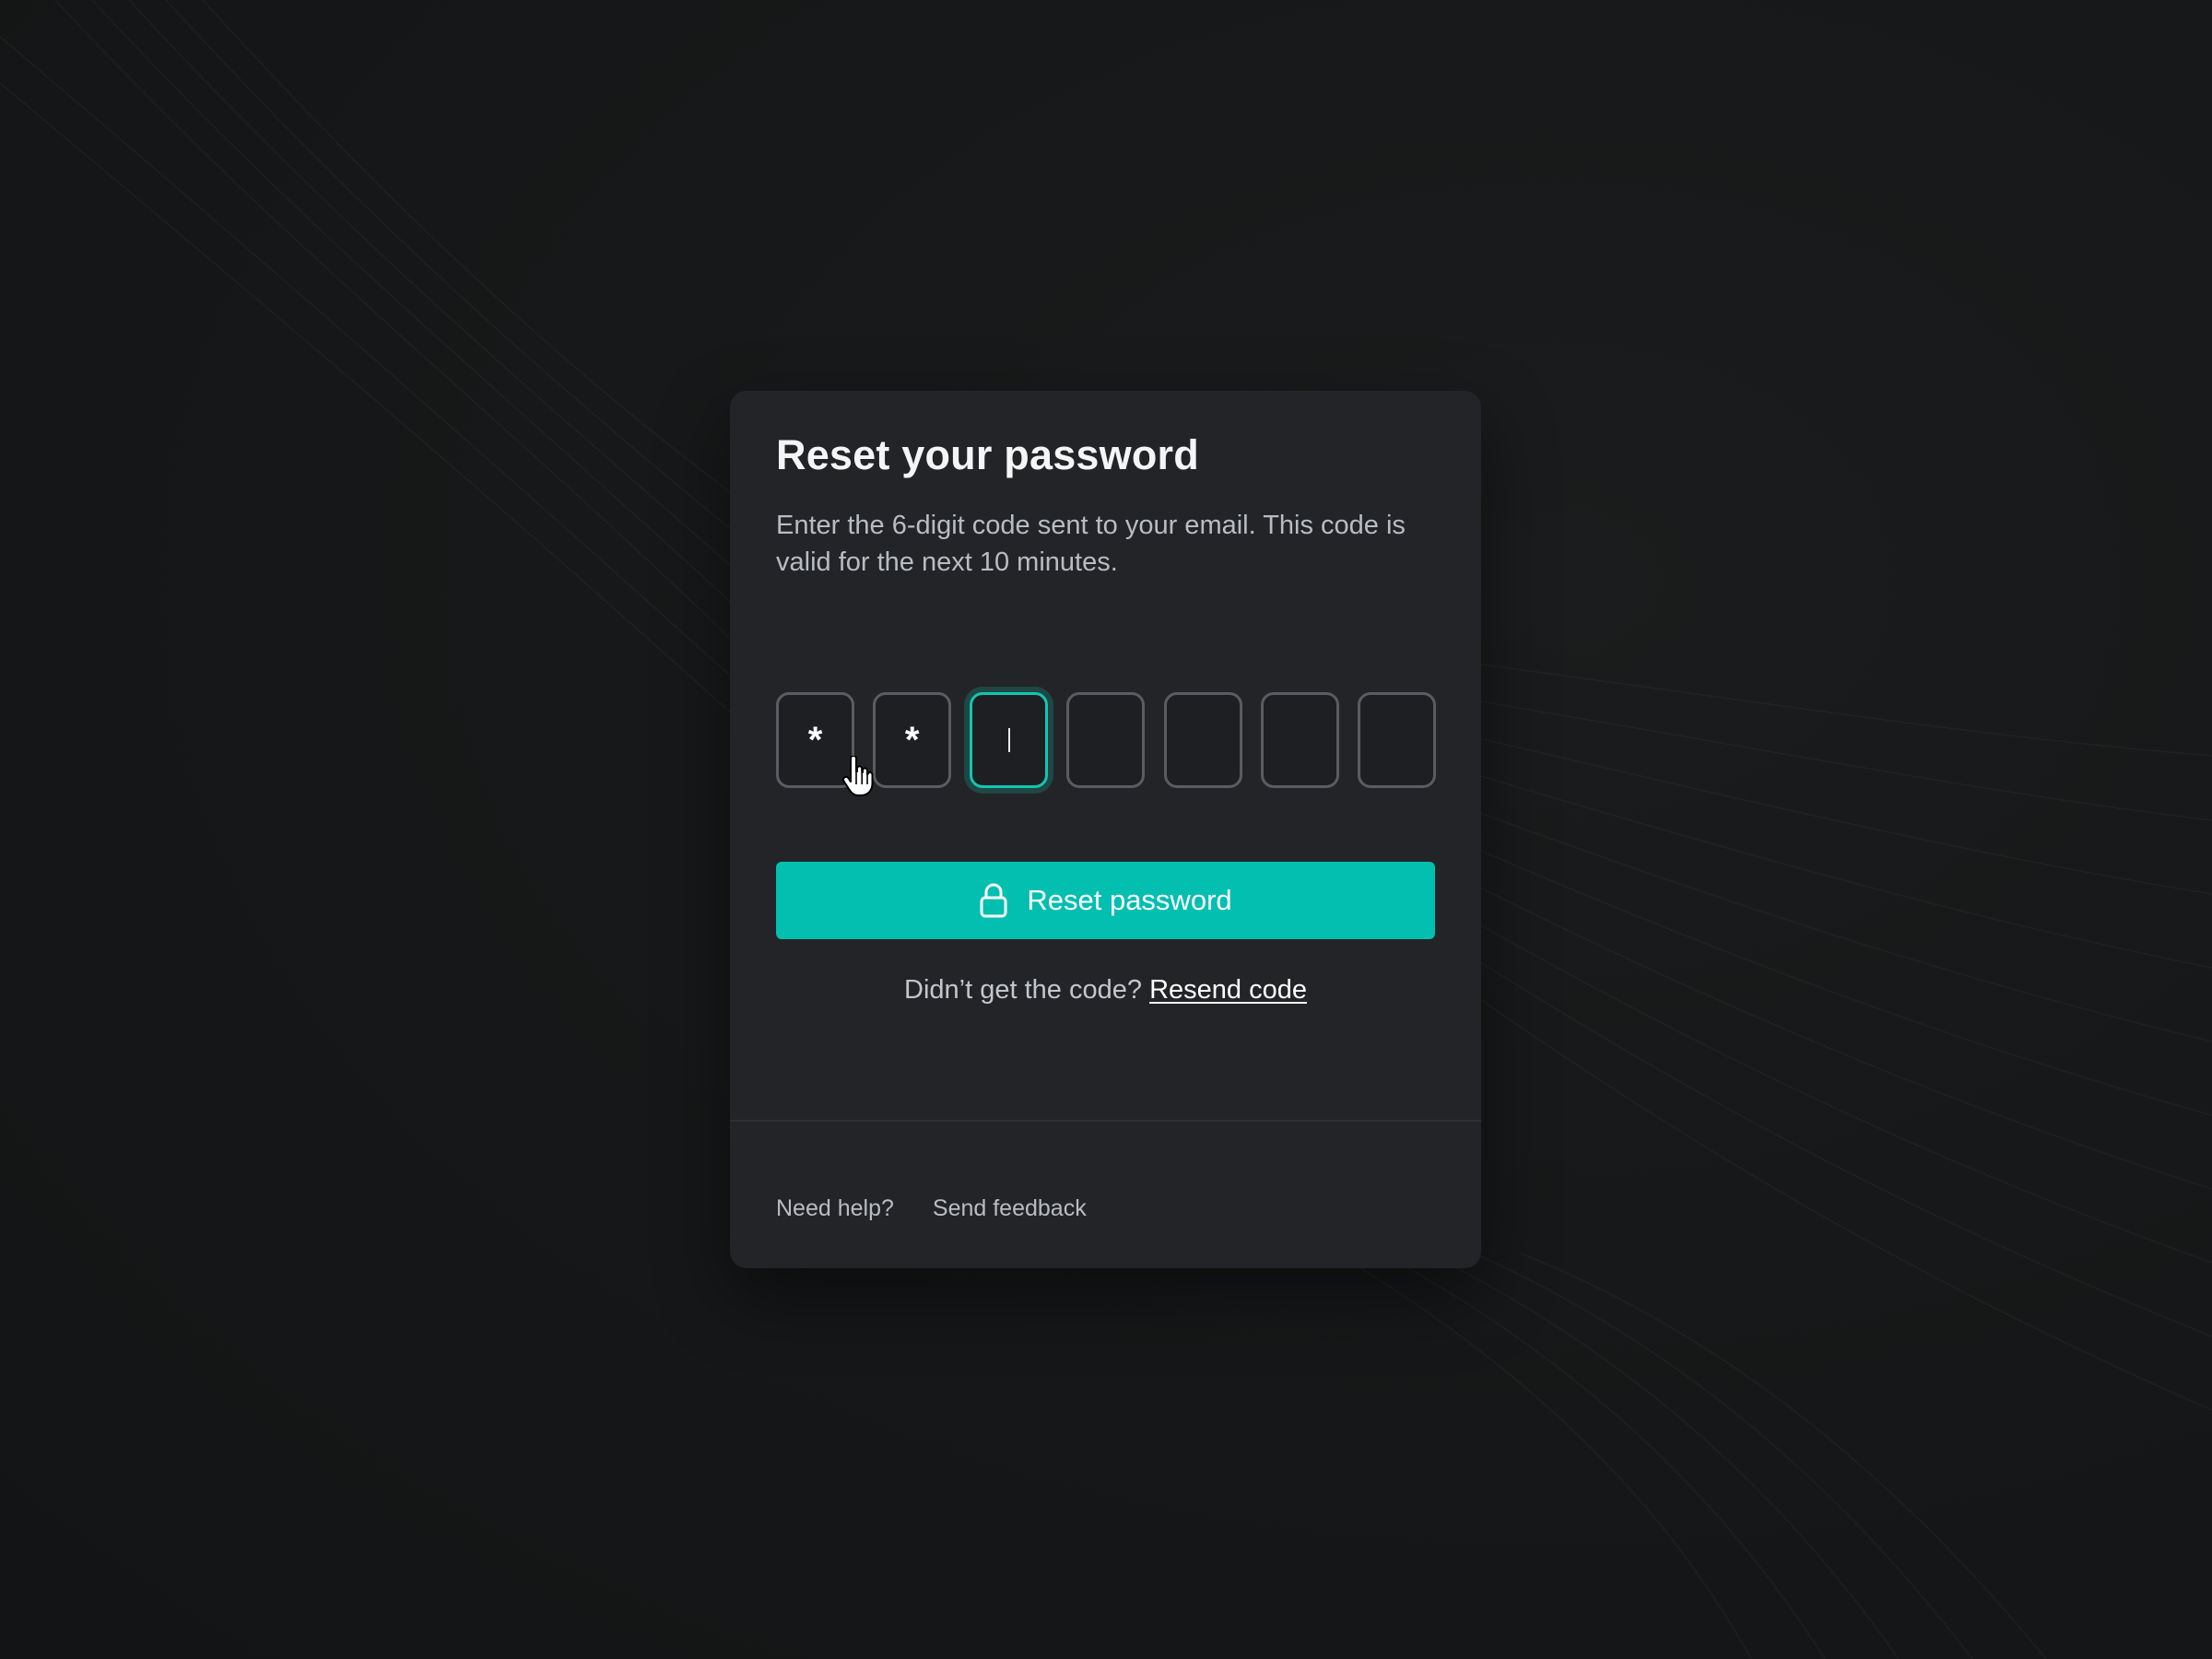 Image resolution: width=2212 pixels, height=1659 pixels. I want to click on card-divider, so click(1105, 1121).